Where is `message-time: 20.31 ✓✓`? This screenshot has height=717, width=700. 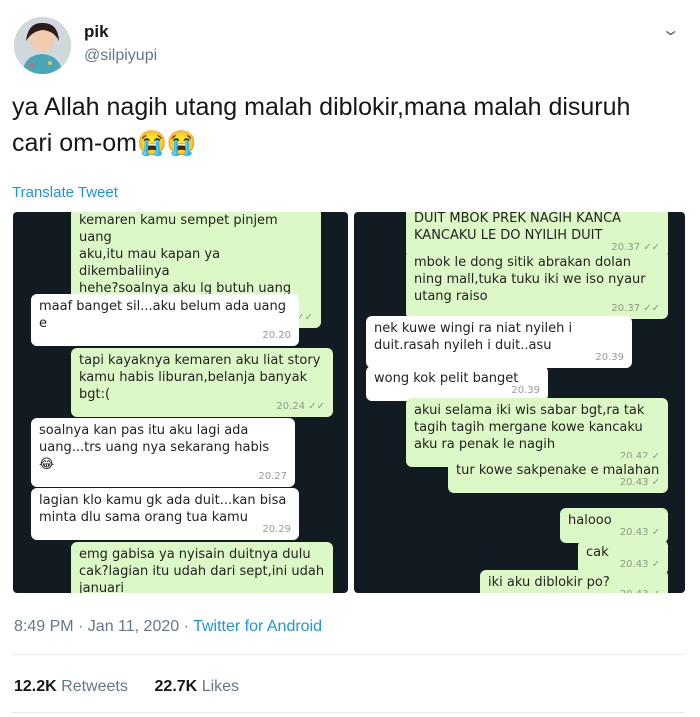
message-time: 20.31 ✓✓ is located at coordinates (300, 592).